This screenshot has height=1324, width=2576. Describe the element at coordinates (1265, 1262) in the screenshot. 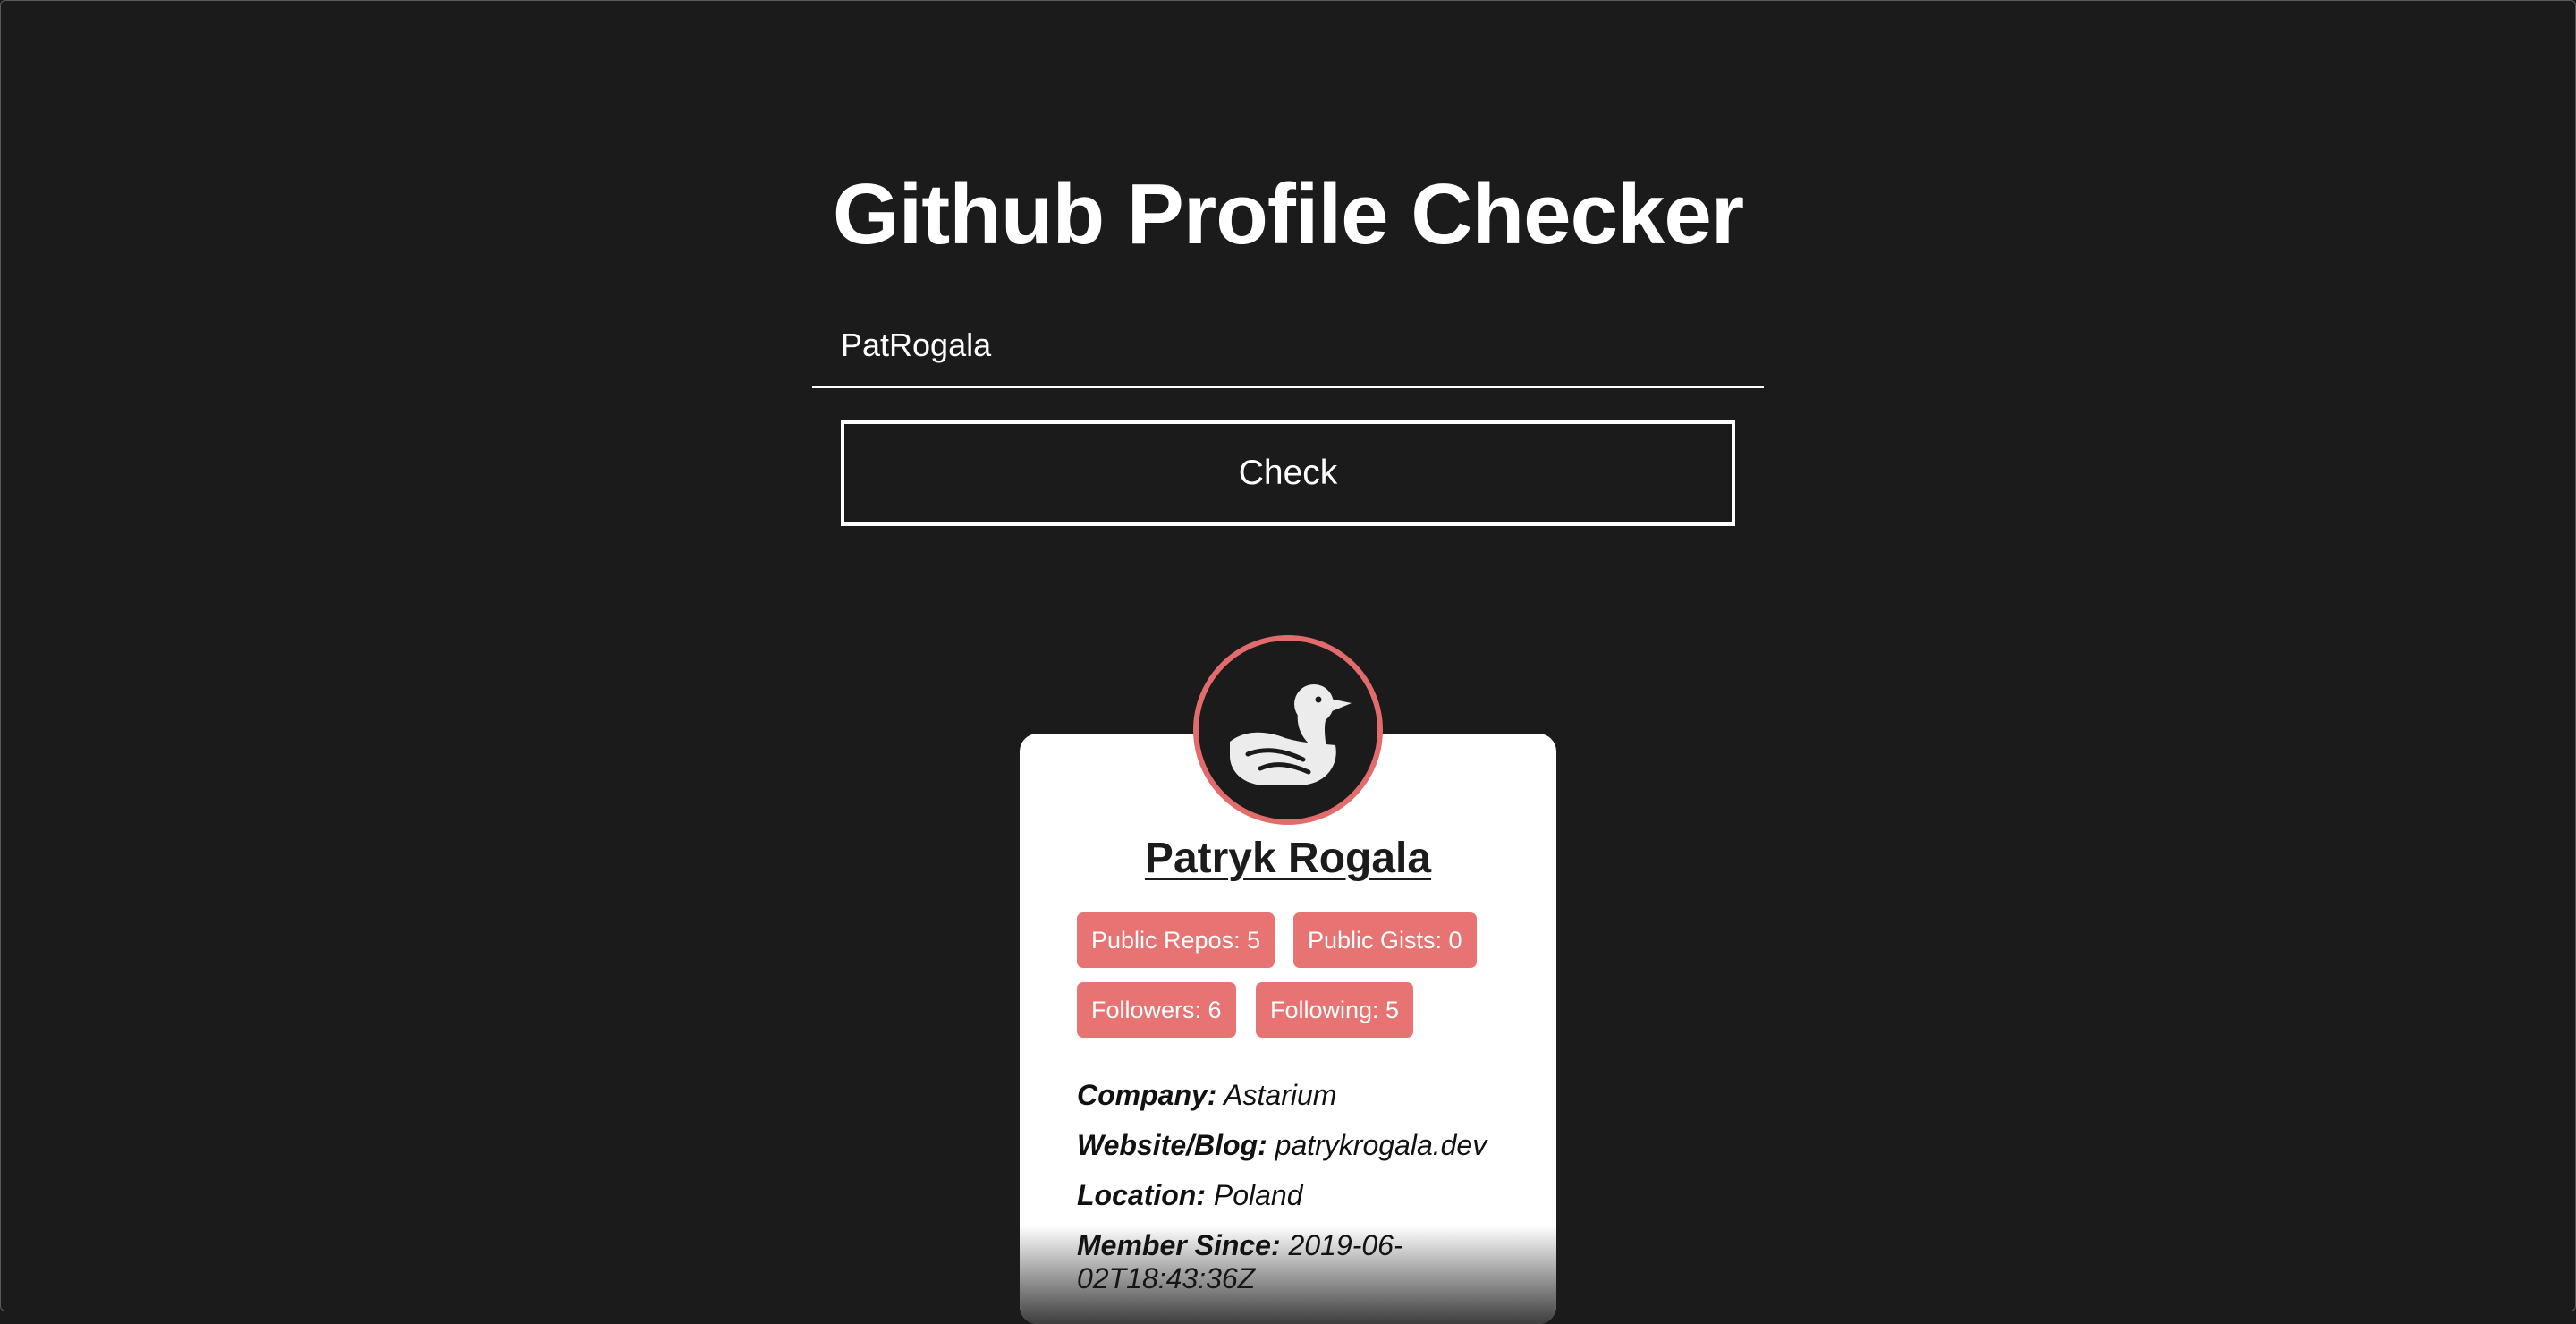

I see `member-since-row: Member Since: 2019-06-02T18:43:36Z` at that location.